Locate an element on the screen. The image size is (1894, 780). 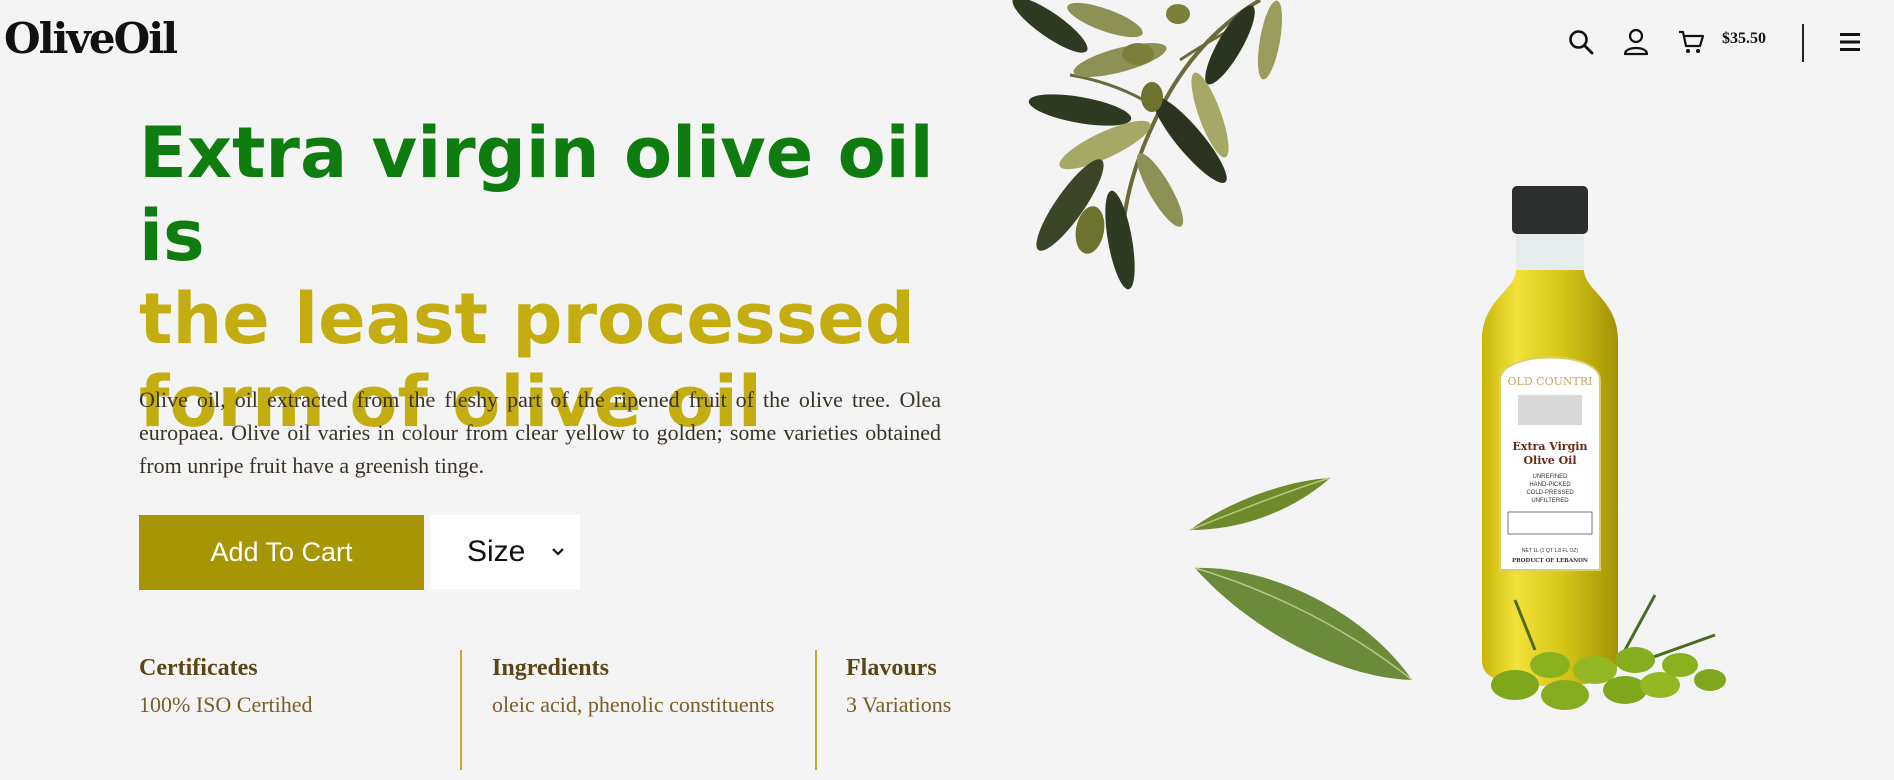
nav-divider is located at coordinates (1803, 43).